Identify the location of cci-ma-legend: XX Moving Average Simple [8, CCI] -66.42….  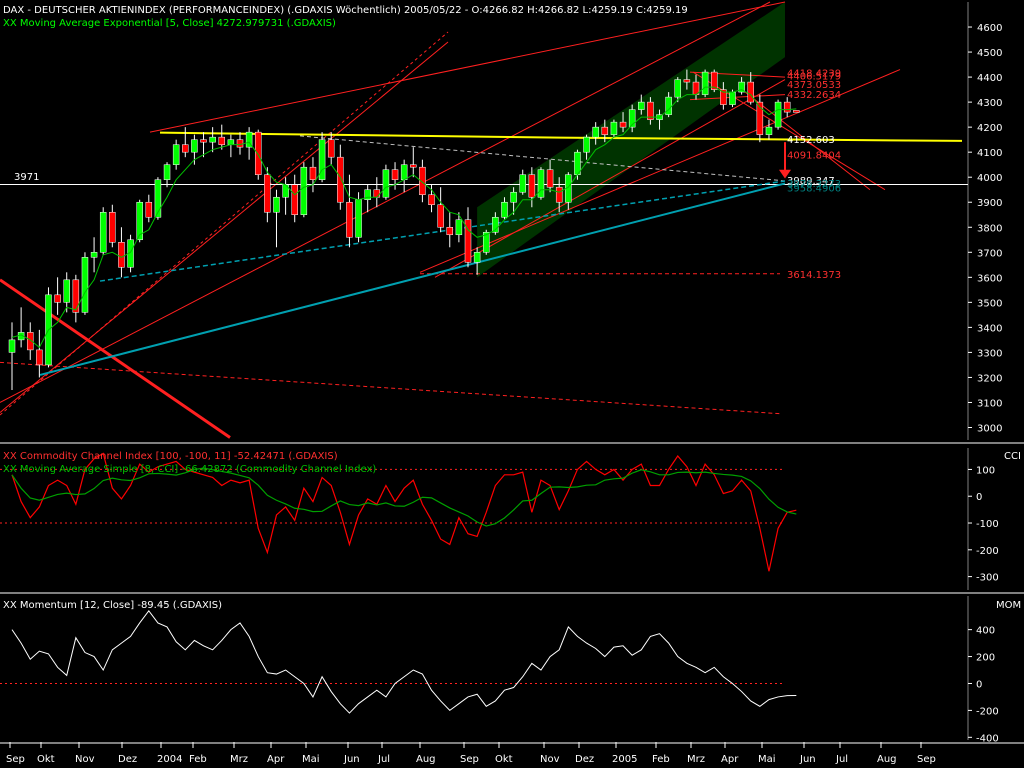
(189, 469).